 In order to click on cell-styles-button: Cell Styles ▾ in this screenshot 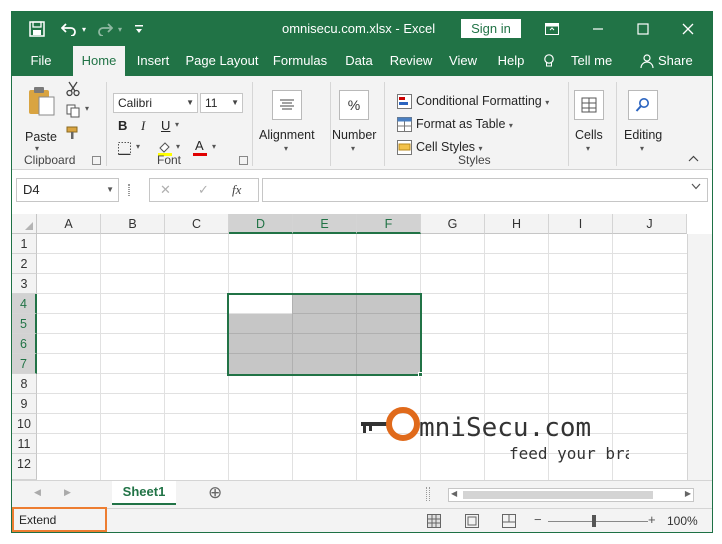, I will do `click(449, 147)`.